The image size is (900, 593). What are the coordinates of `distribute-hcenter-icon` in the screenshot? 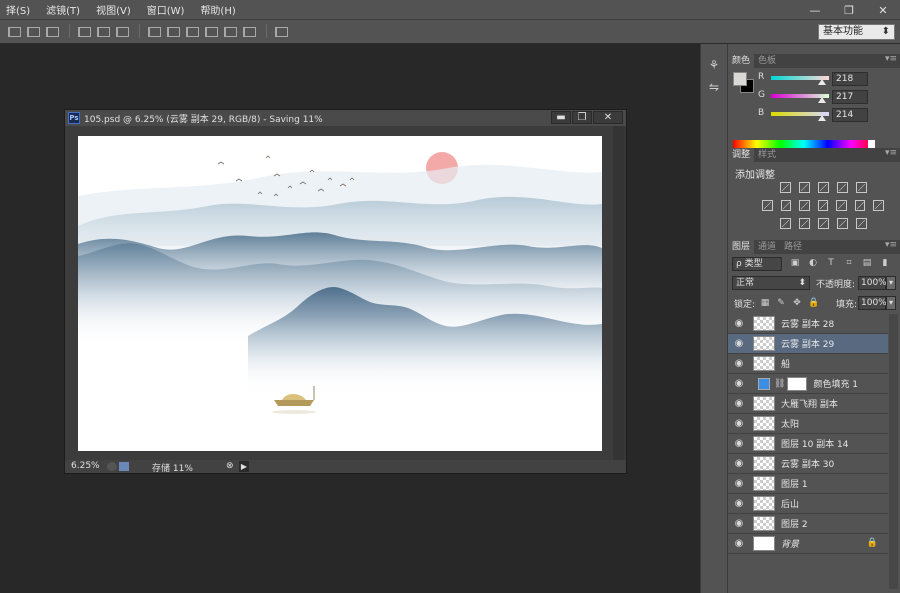 It's located at (229, 31).